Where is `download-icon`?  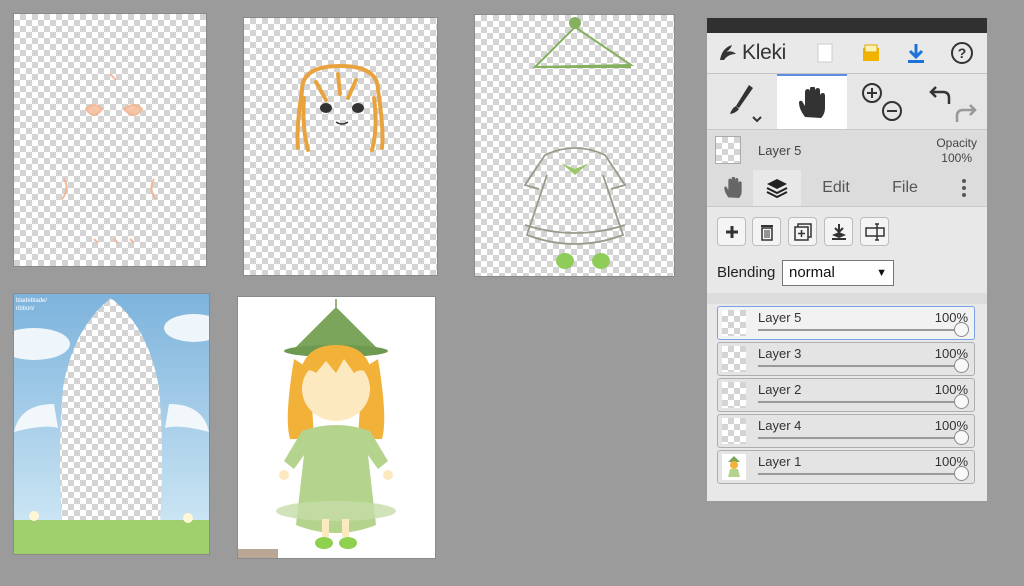 download-icon is located at coordinates (916, 53).